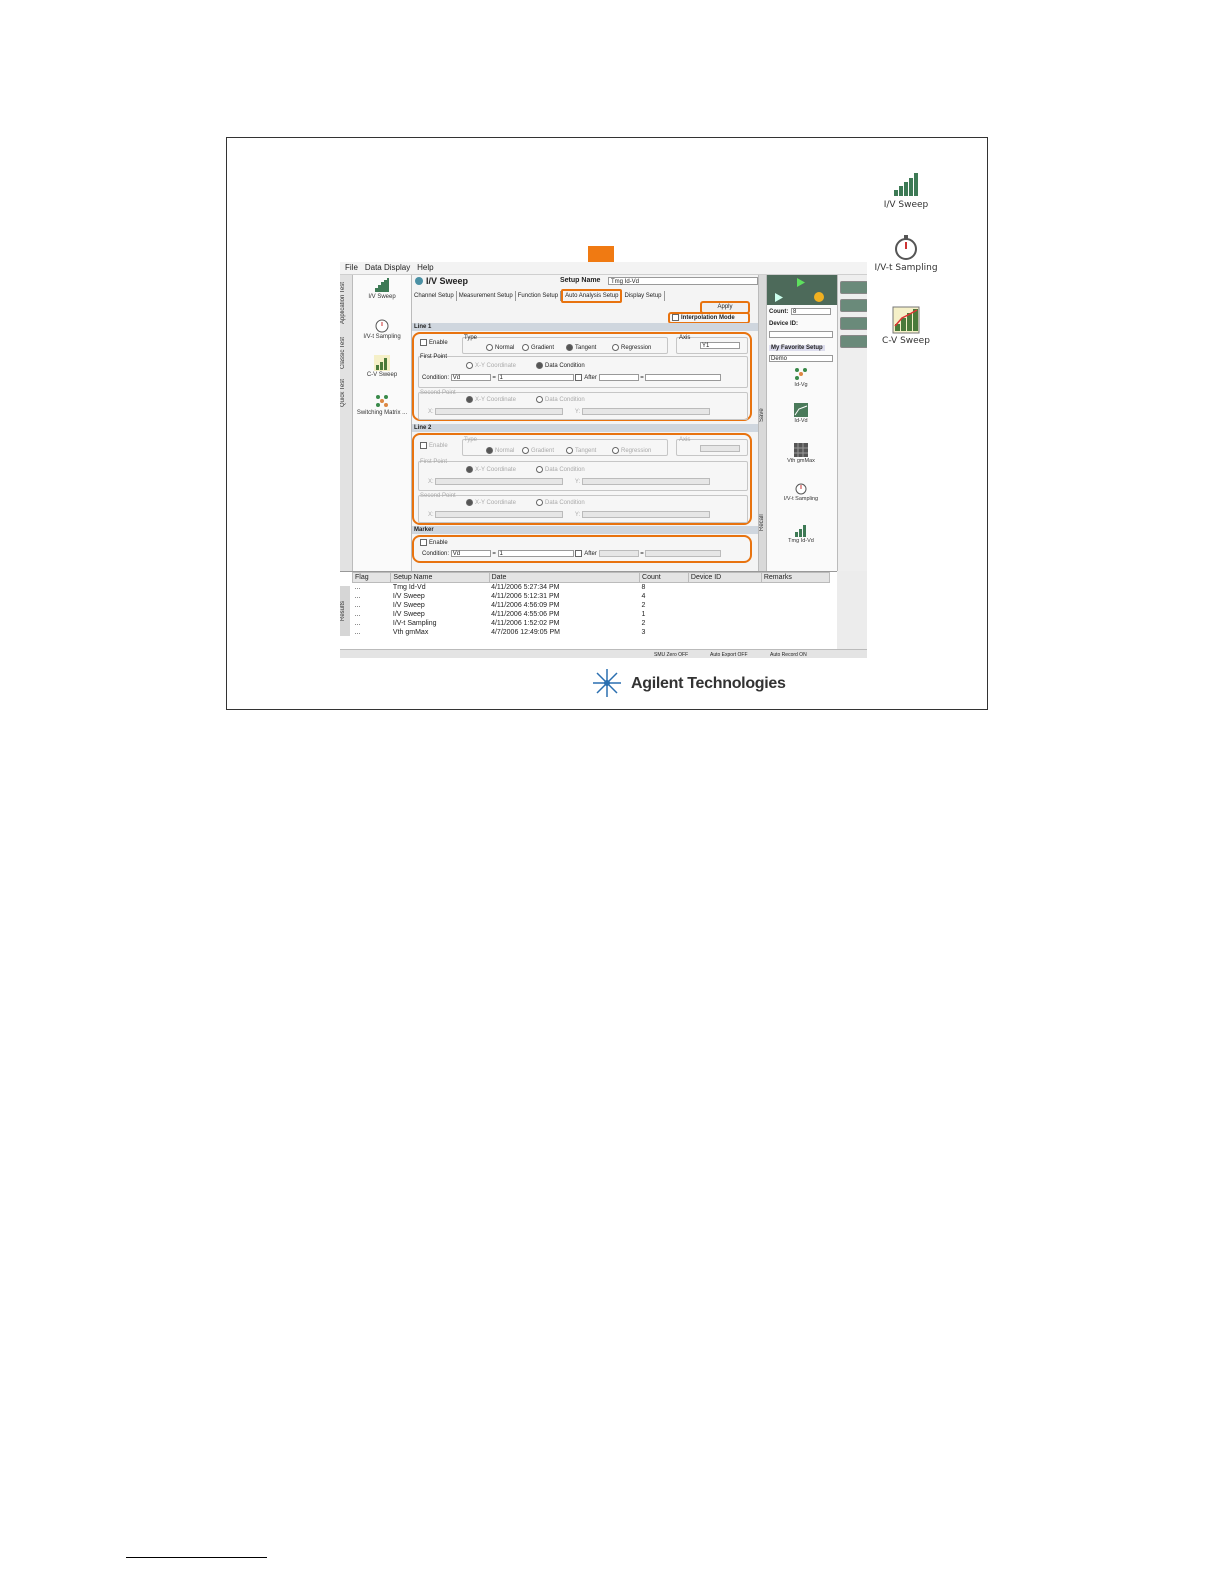  Describe the element at coordinates (470, 553) in the screenshot. I see `marker-condition-var-field: Vd` at that location.